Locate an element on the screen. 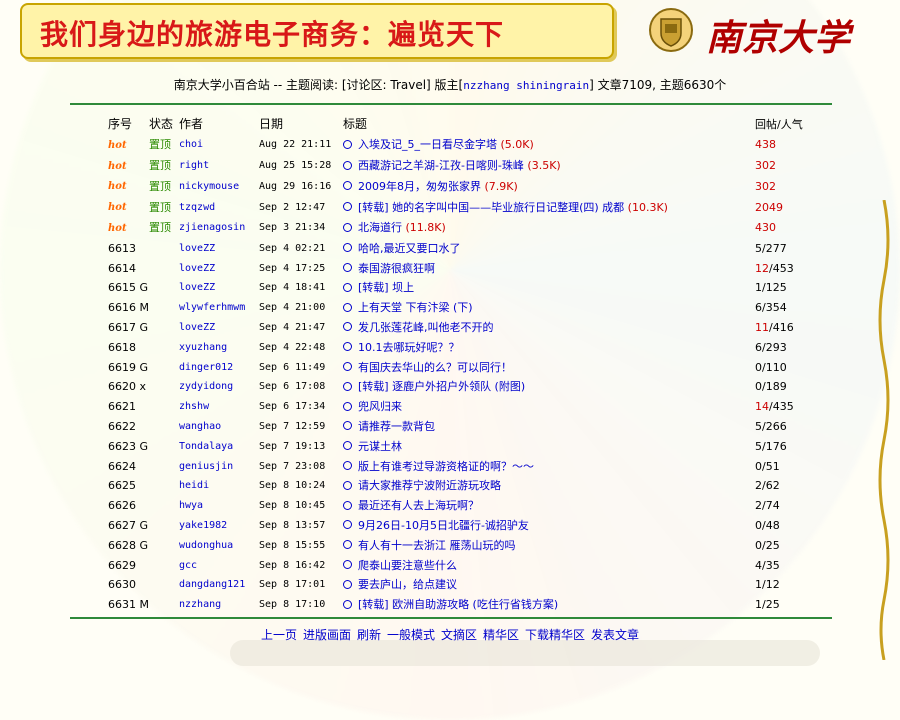 This screenshot has height=720, width=900. row-title-cell: [转载] 坝上 is located at coordinates (548, 288).